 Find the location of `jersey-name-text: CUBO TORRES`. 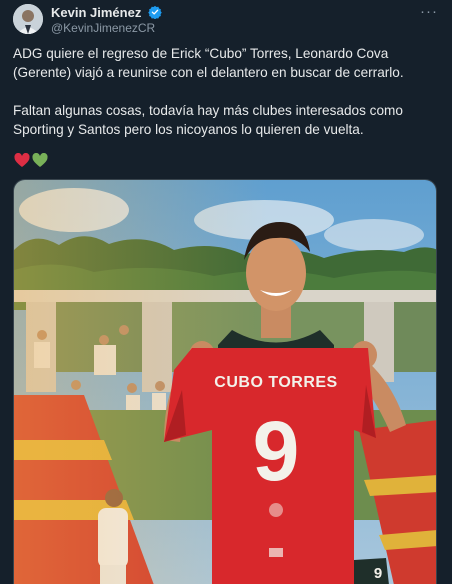

jersey-name-text: CUBO TORRES is located at coordinates (275, 382).